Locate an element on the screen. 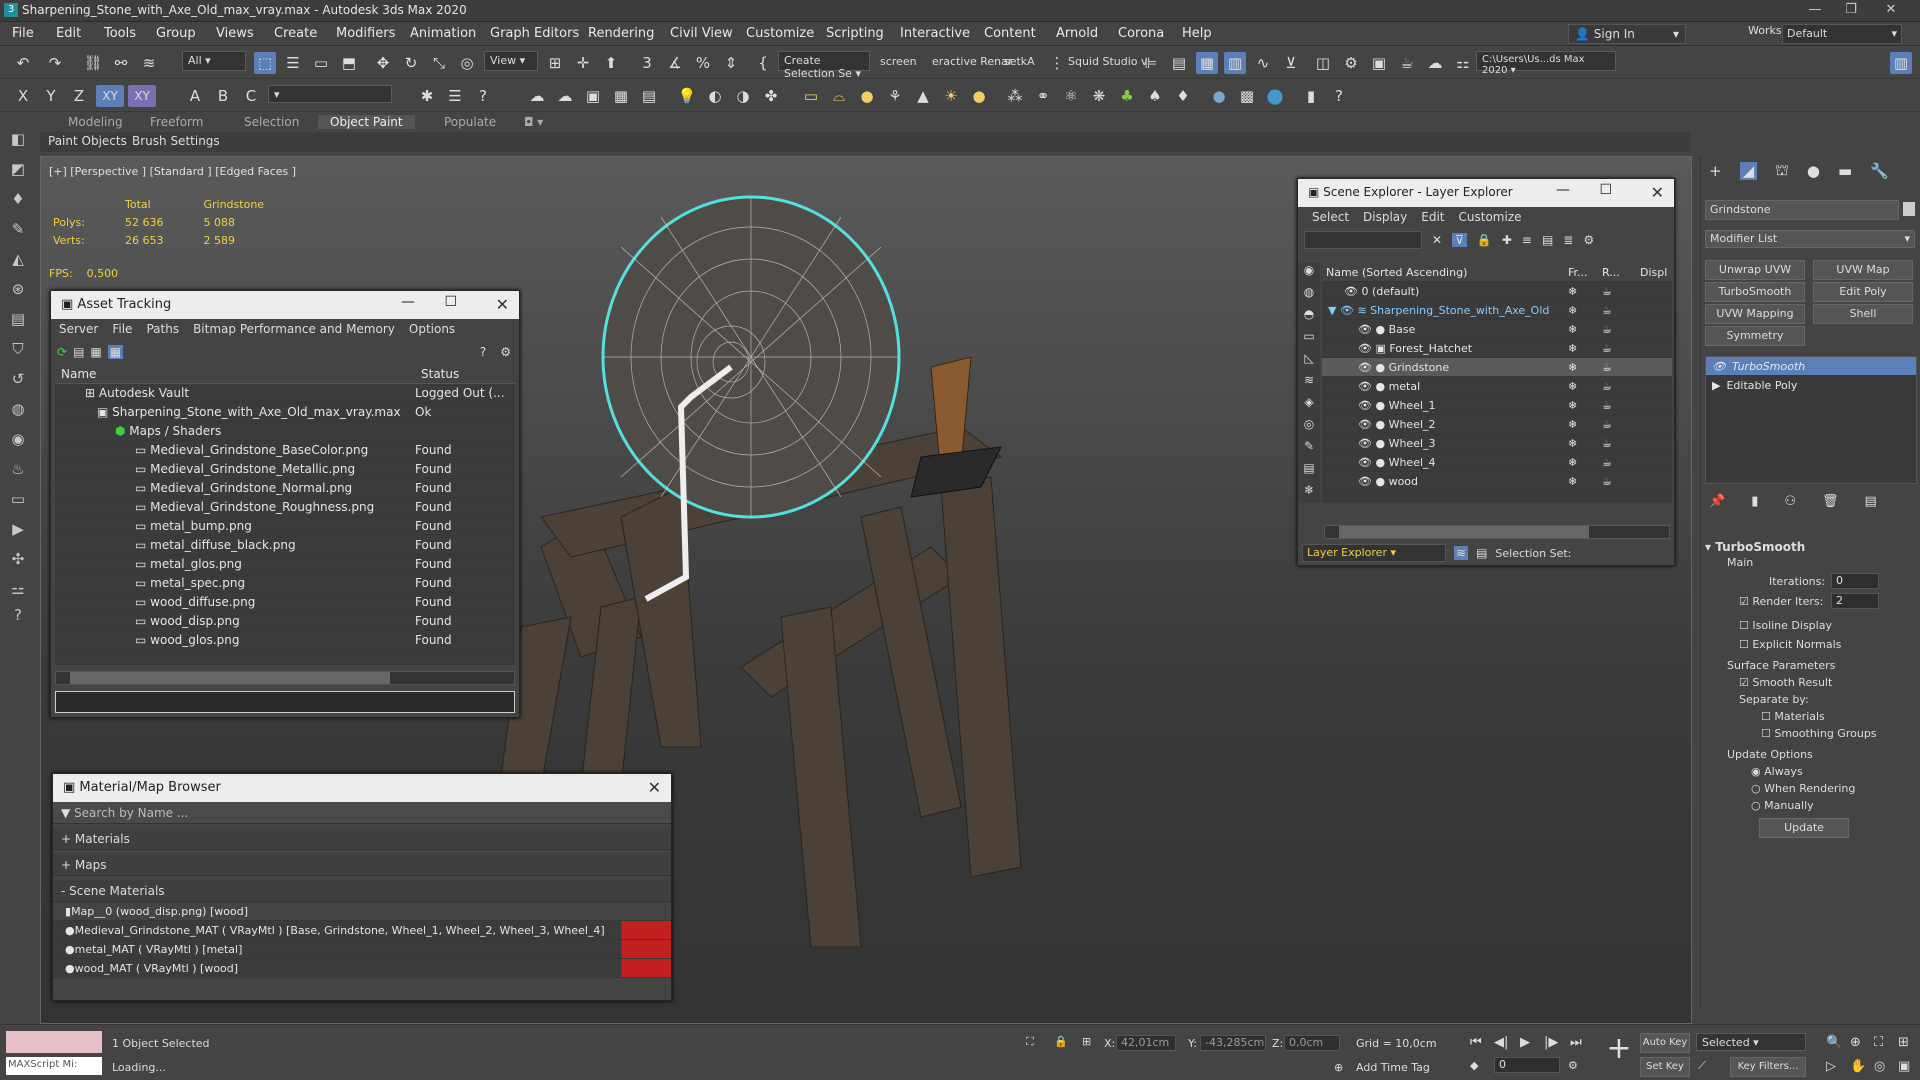 This screenshot has height=1080, width=1920. set-key-button: Set Key is located at coordinates (1665, 1067).